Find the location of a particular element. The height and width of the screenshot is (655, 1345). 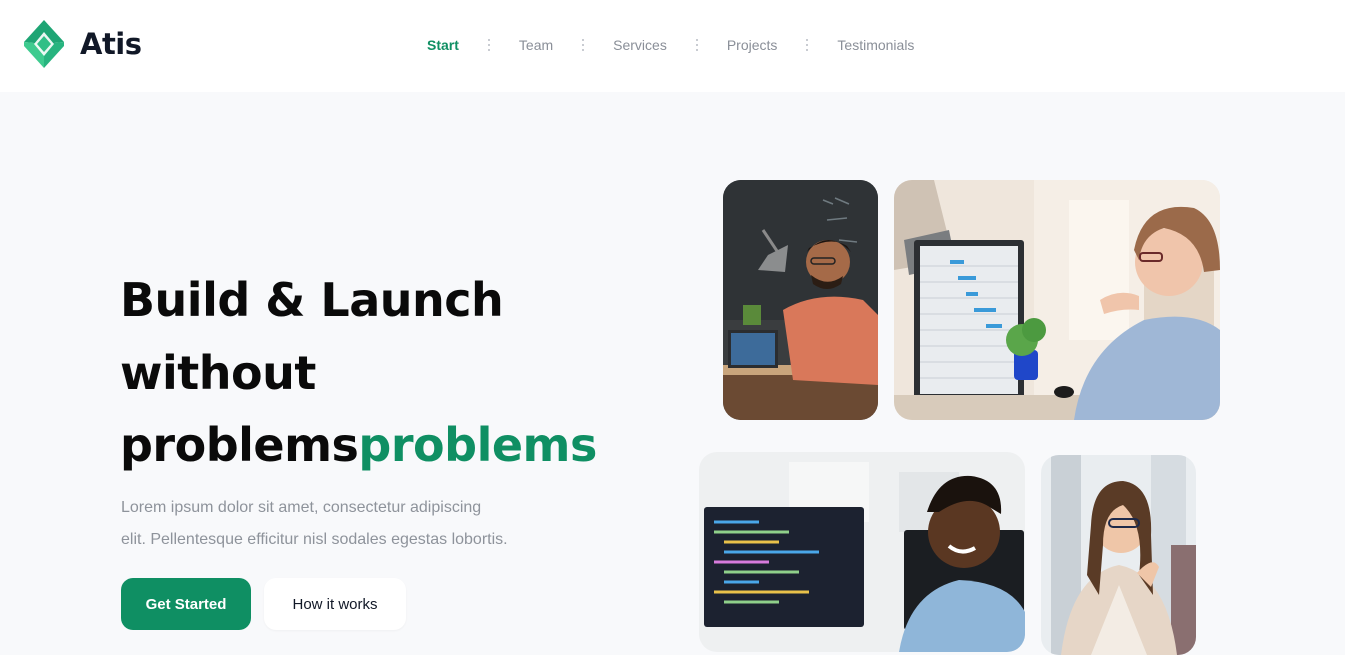

brand-name: Atis is located at coordinates (111, 44).